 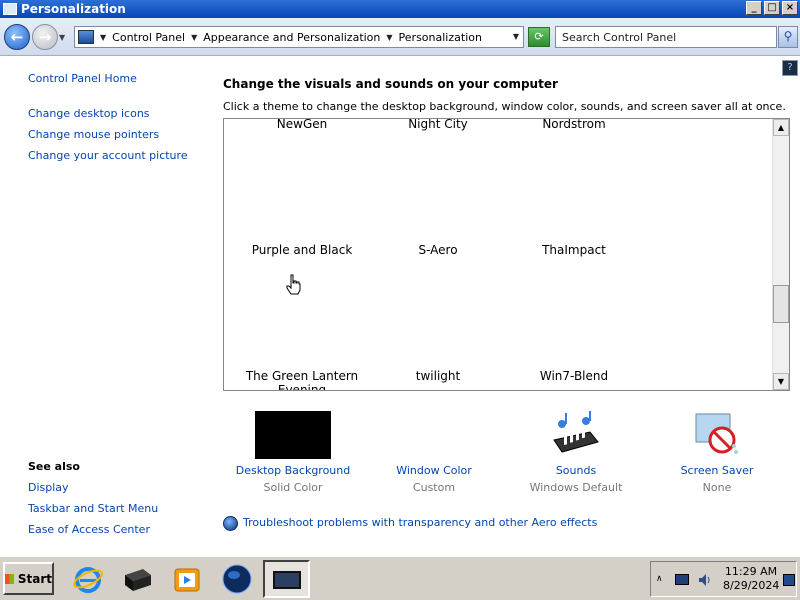 I want to click on personalization-task-button, so click(x=286, y=579).